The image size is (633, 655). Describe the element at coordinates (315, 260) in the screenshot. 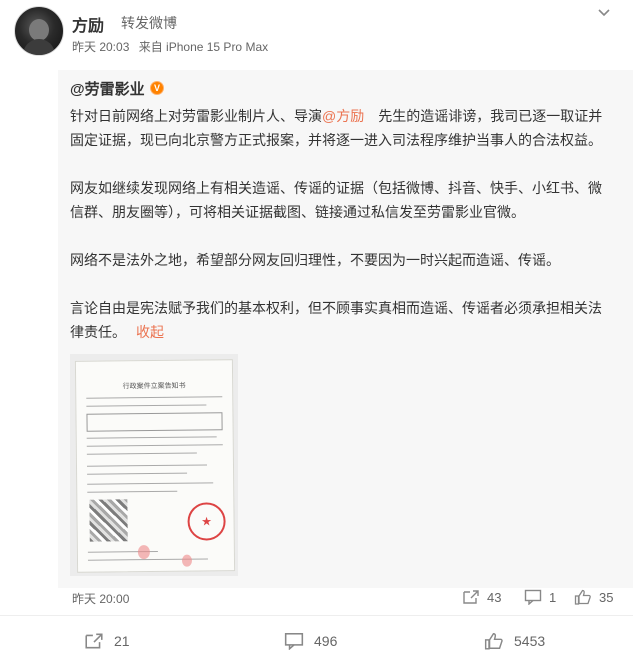

I see `paragraph-3: 网络不是法外之地，希望部分网友回归理性，不要因为一时兴起而造谣、传谣。` at that location.